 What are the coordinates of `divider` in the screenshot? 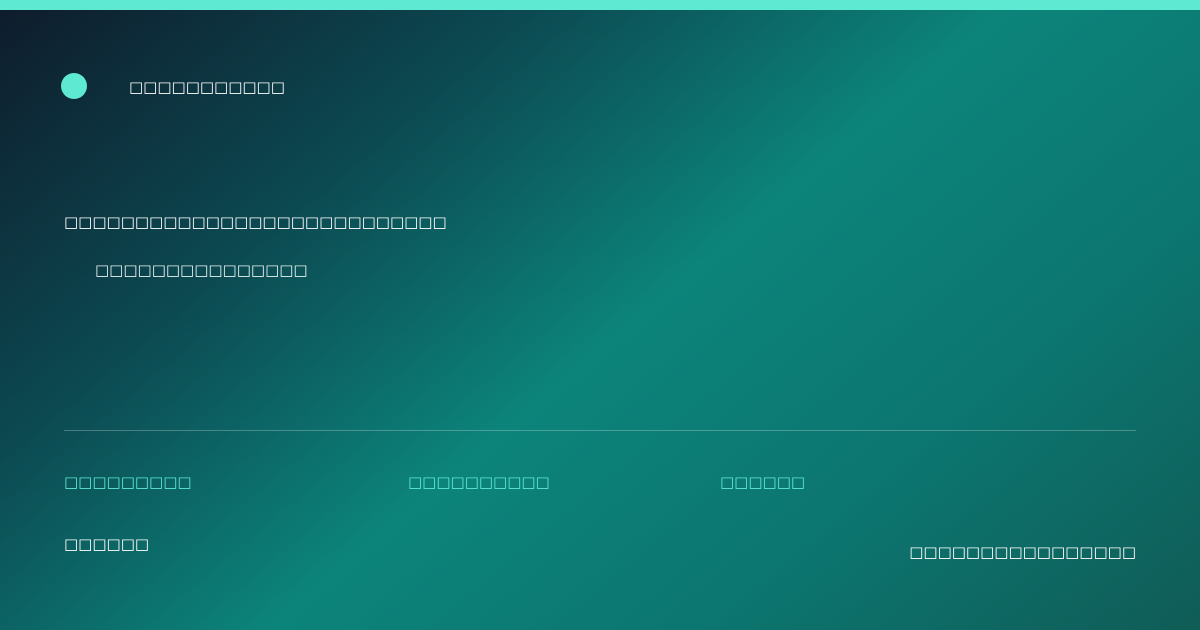 It's located at (600, 430).